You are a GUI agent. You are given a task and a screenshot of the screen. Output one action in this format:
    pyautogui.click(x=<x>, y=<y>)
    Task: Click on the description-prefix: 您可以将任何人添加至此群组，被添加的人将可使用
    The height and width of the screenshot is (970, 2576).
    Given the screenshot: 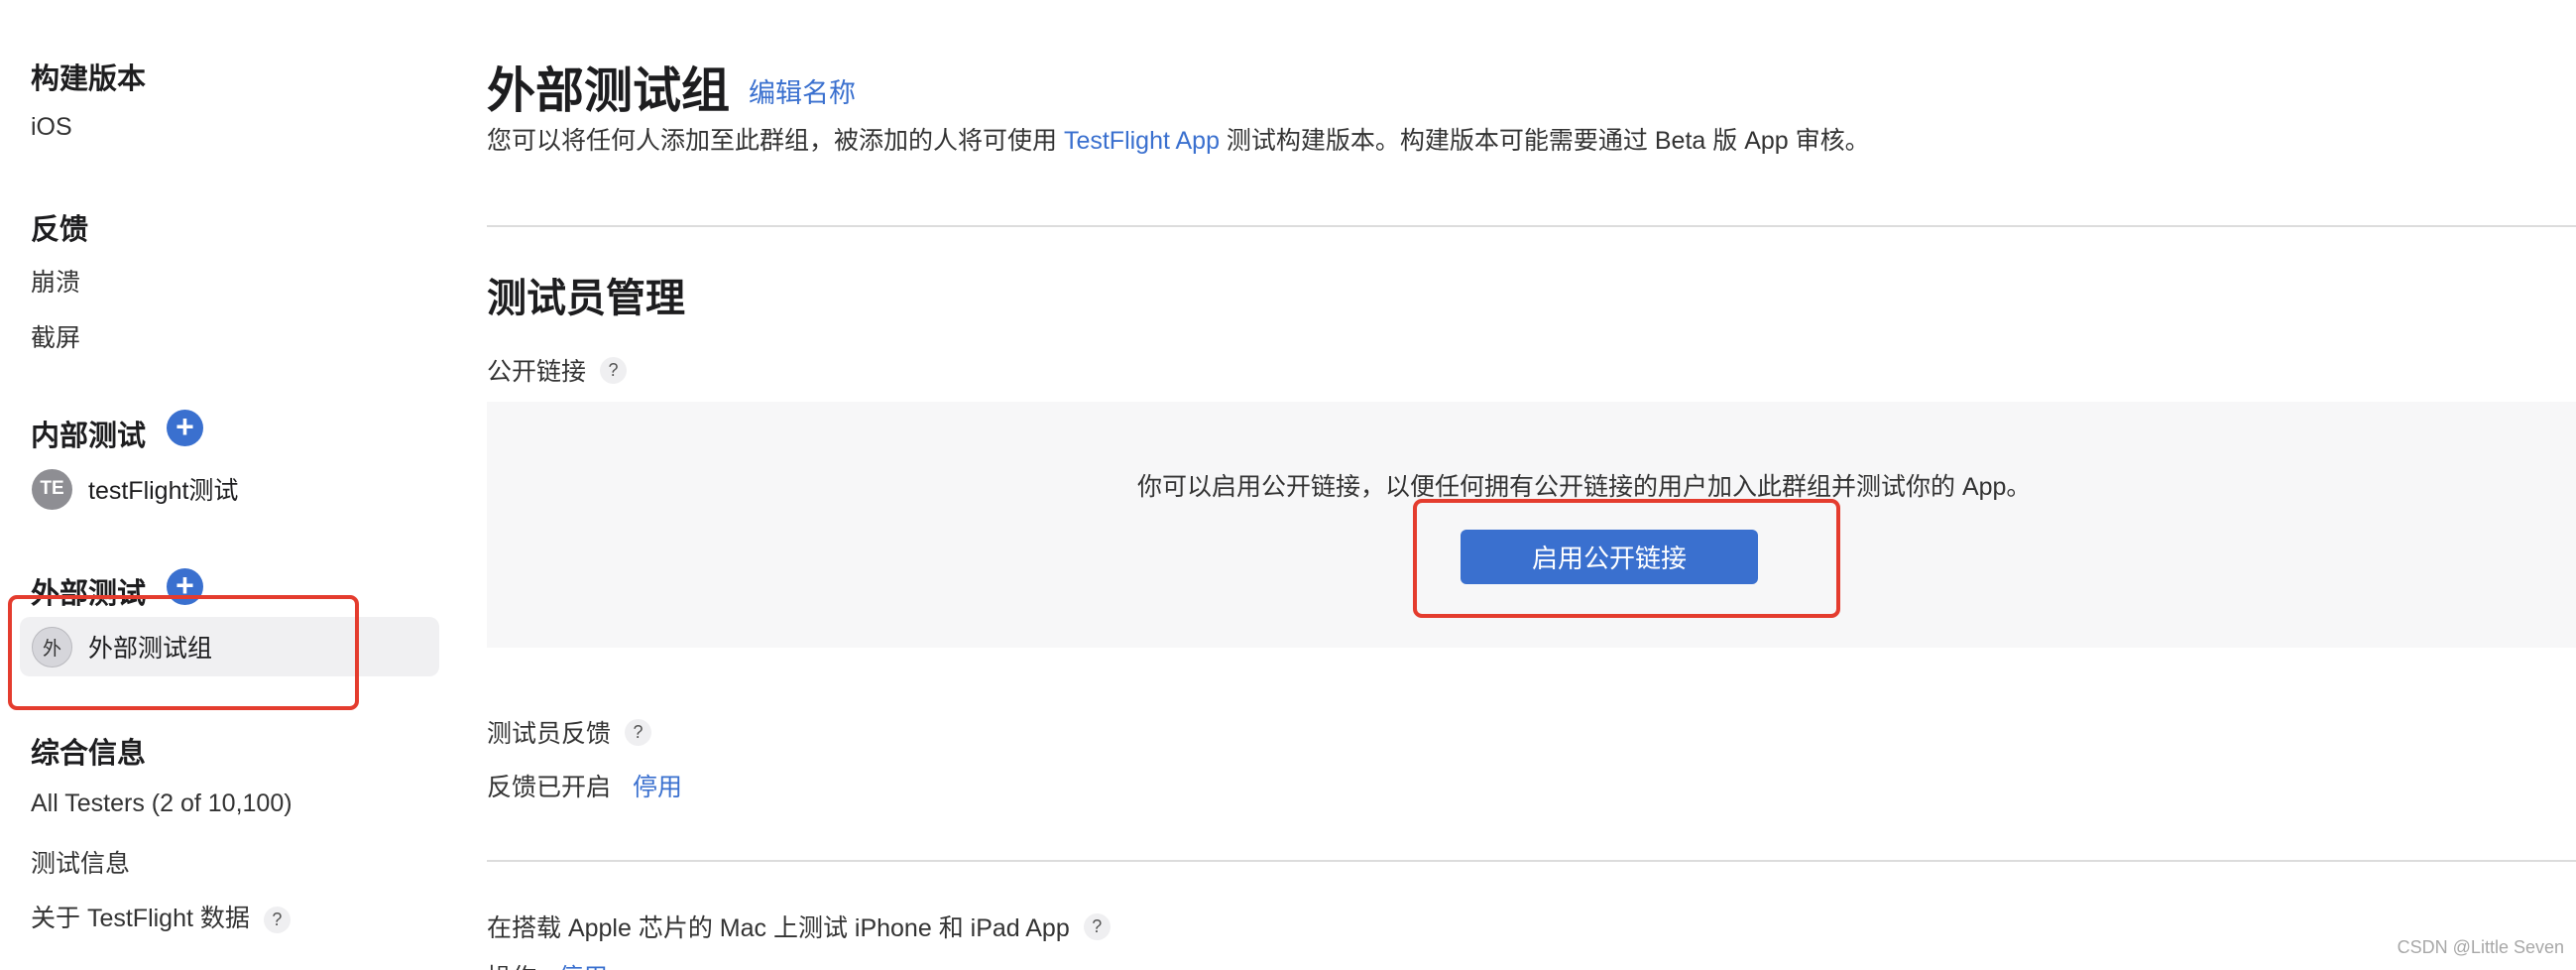 What is the action you would take?
    pyautogui.click(x=776, y=141)
    